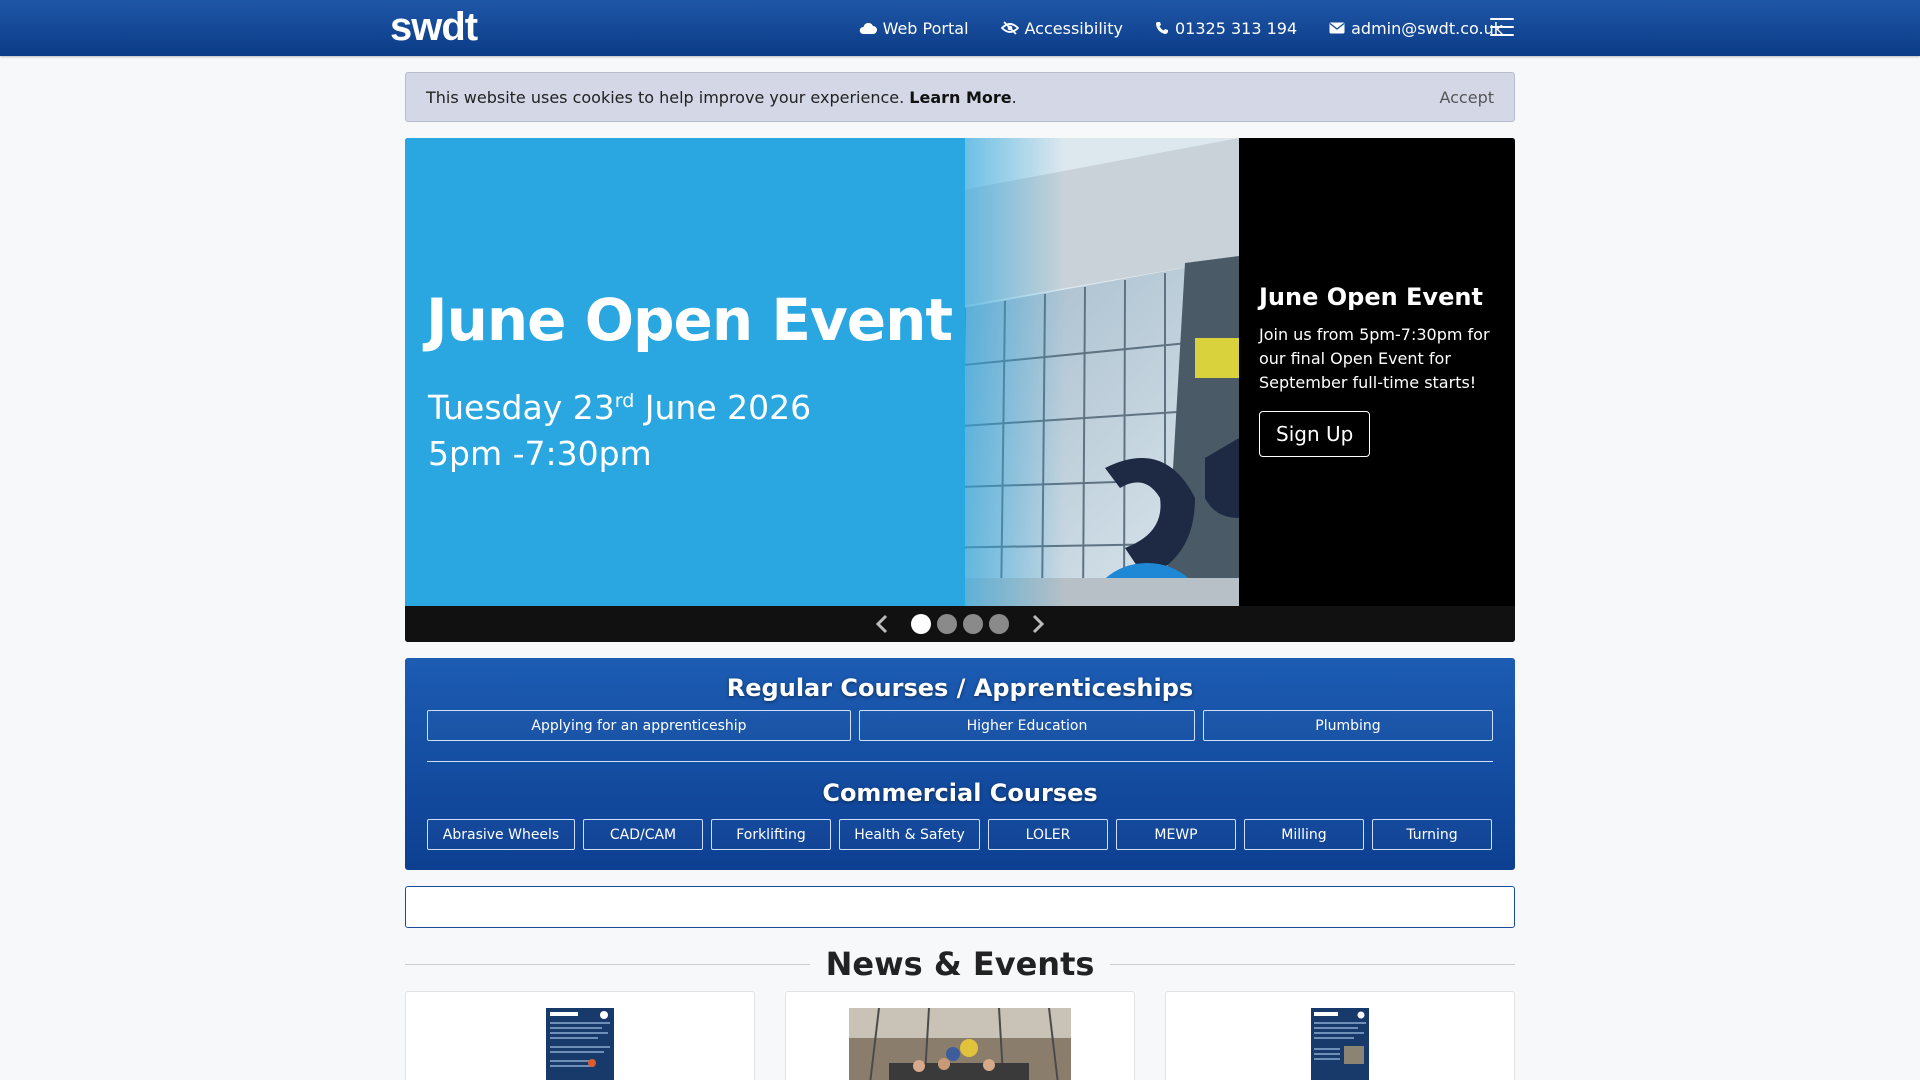 Image resolution: width=1920 pixels, height=1080 pixels. What do you see at coordinates (434, 27) in the screenshot?
I see `swdt-logo: swdt` at bounding box center [434, 27].